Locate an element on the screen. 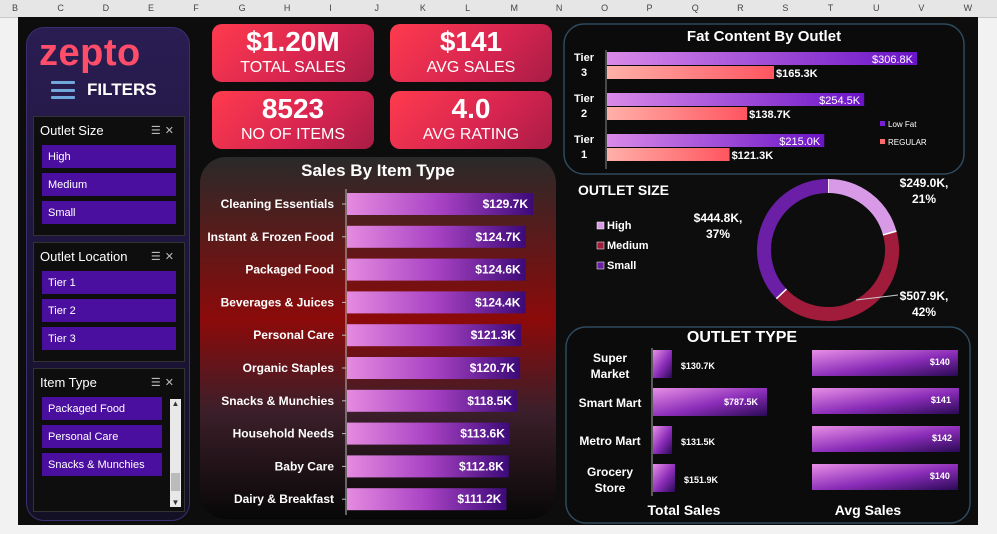  data-label: $249.0K, is located at coordinates (924, 183).